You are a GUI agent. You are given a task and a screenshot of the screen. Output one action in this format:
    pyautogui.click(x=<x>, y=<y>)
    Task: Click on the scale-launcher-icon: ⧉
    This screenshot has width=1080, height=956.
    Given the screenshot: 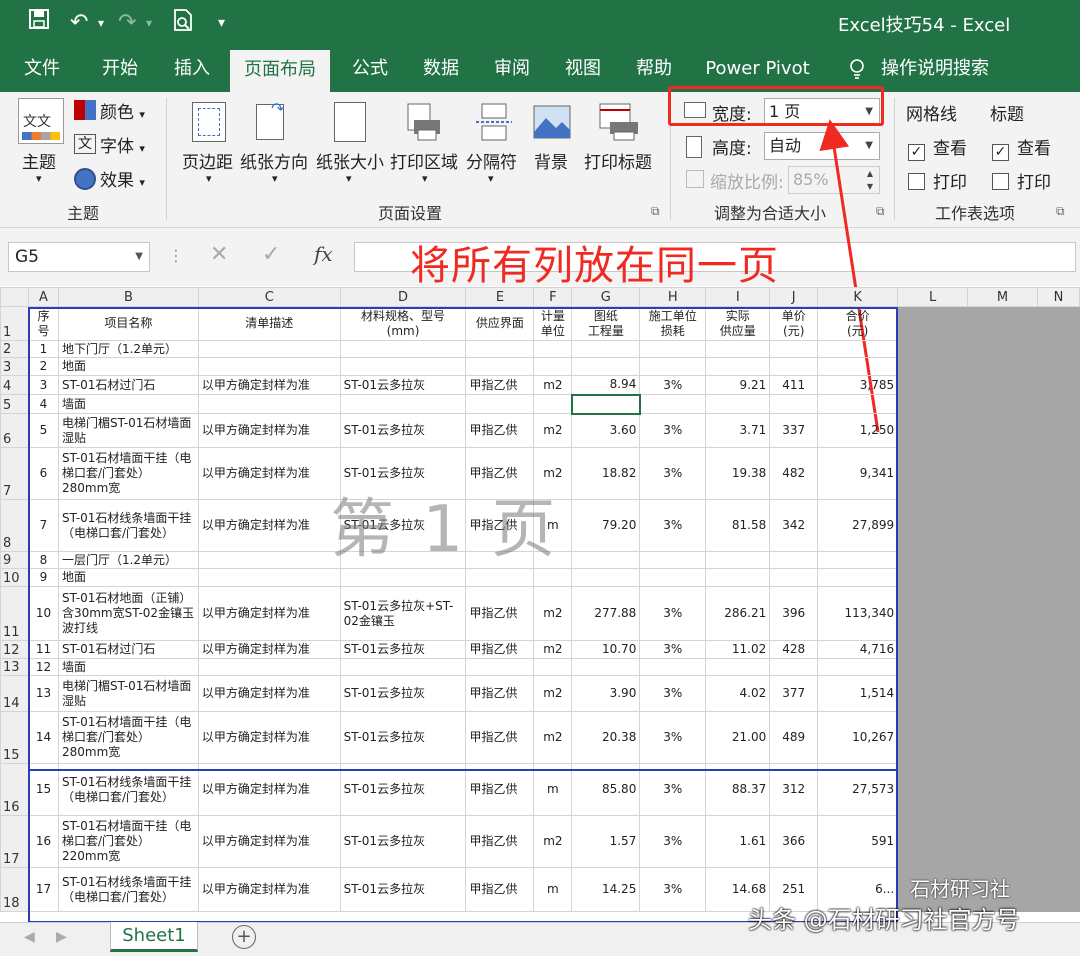 What is the action you would take?
    pyautogui.click(x=880, y=211)
    